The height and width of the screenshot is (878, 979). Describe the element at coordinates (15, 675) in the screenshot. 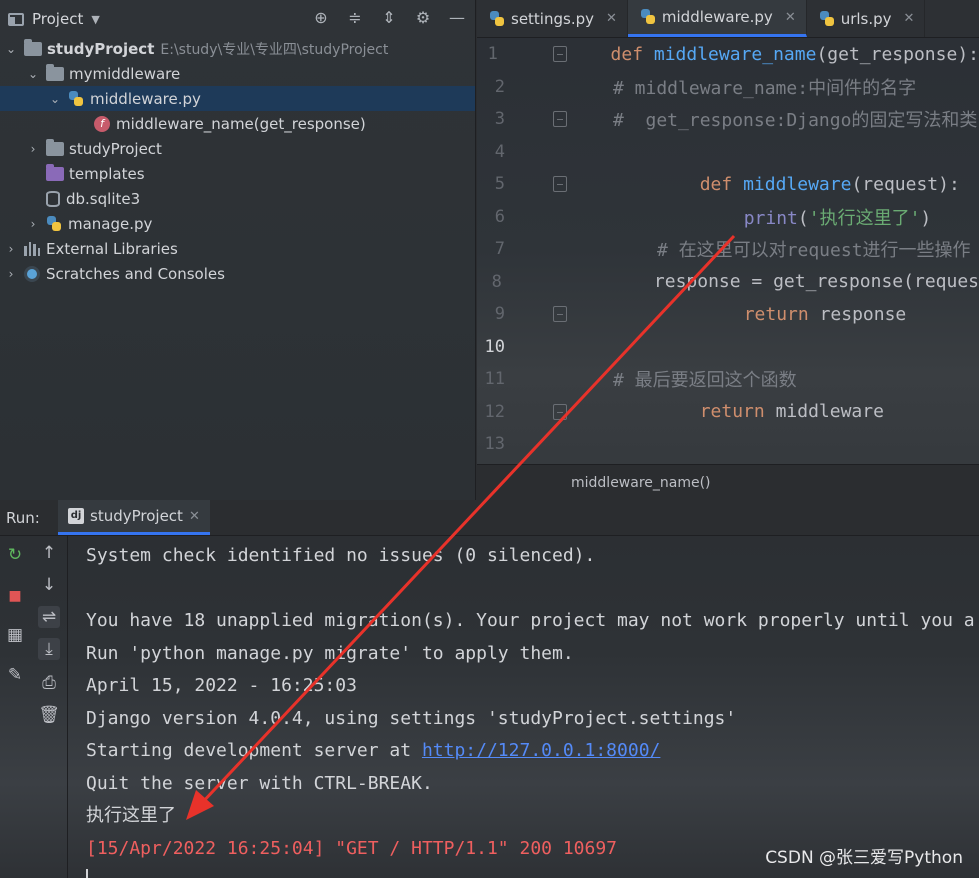

I see `pin-icon: ✎` at that location.